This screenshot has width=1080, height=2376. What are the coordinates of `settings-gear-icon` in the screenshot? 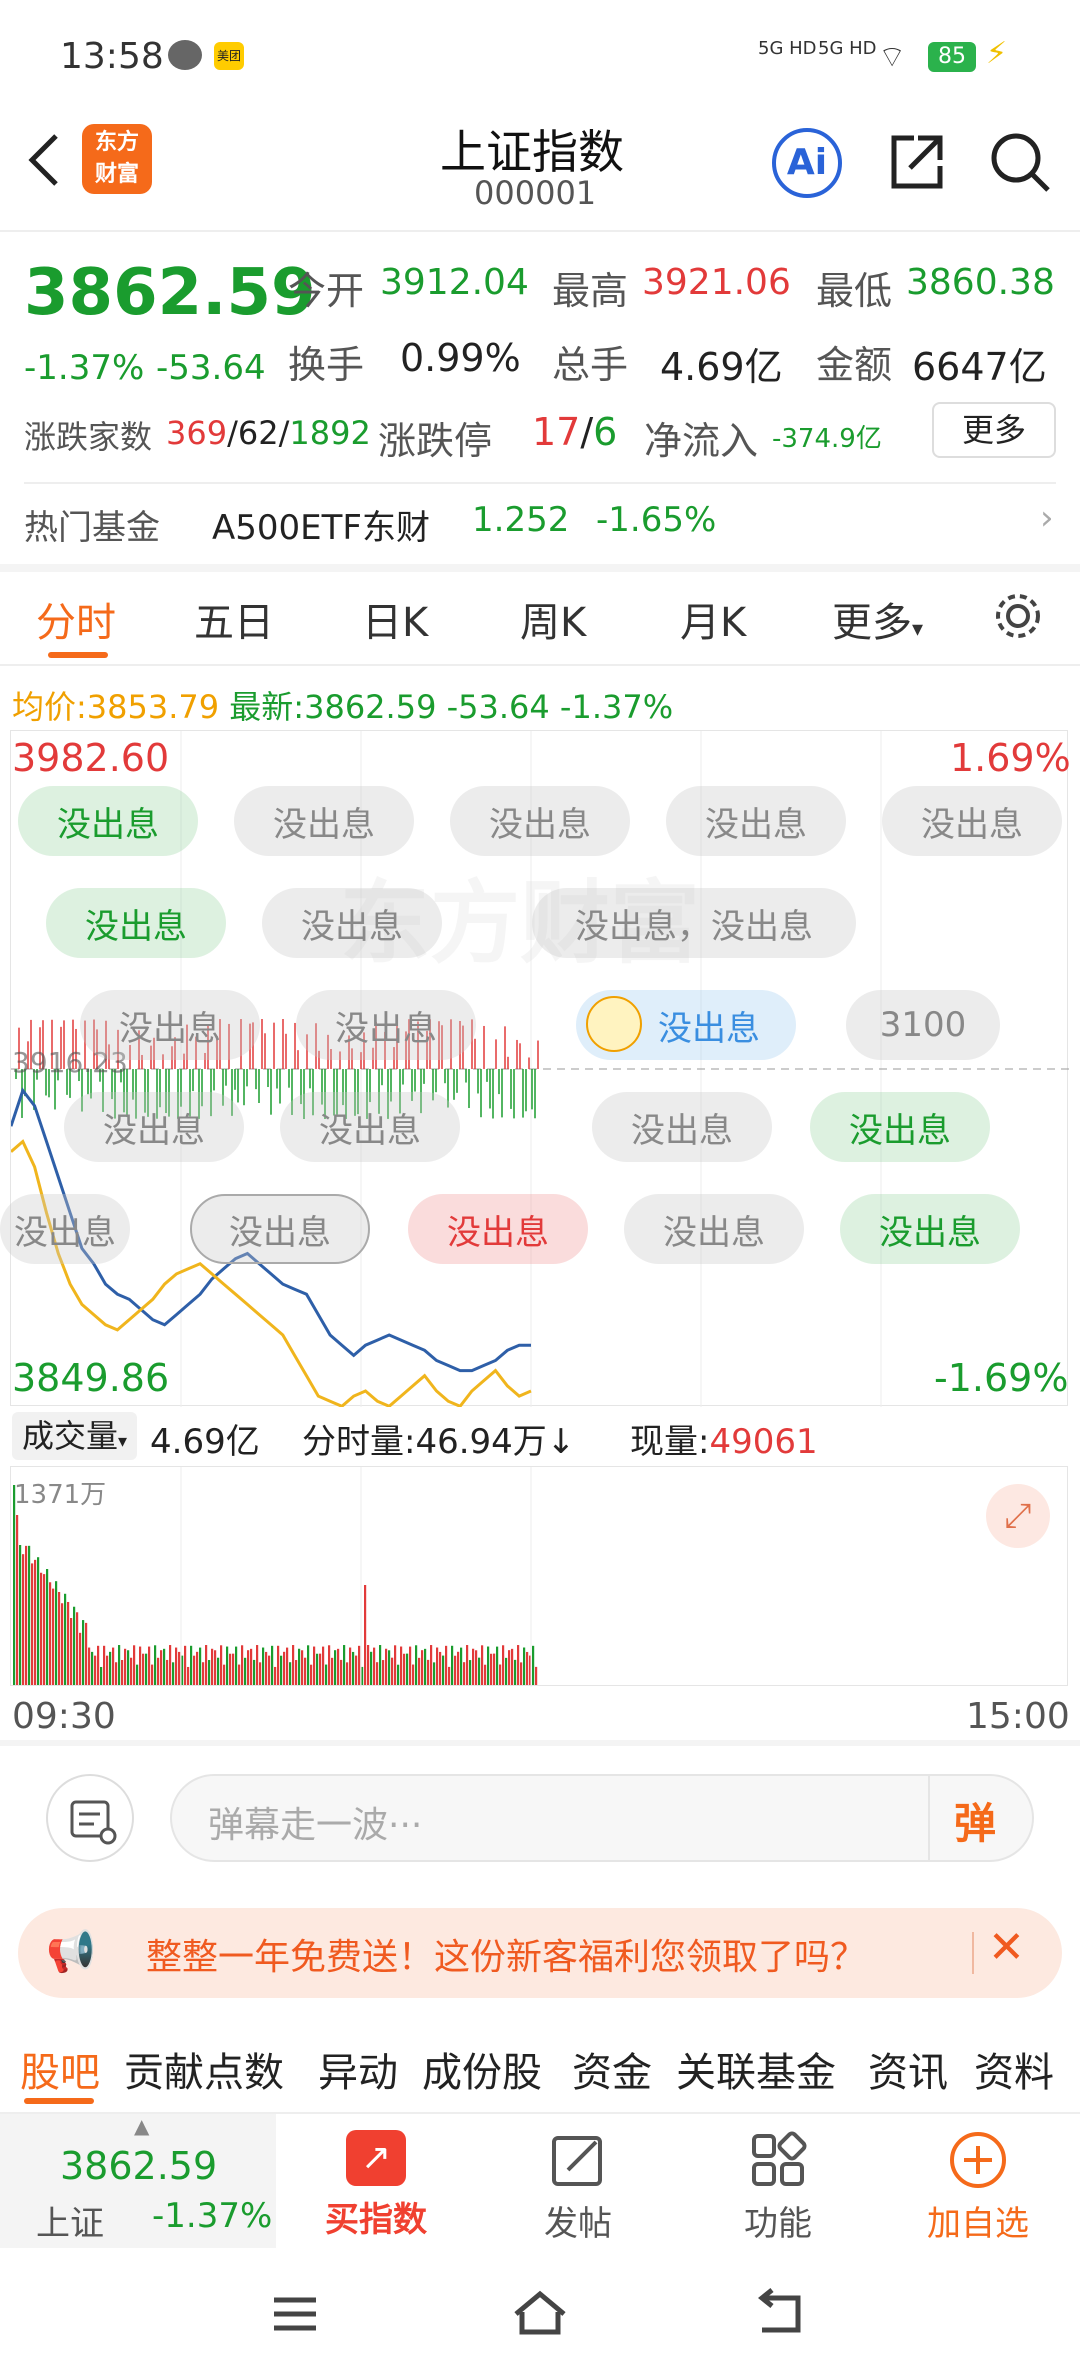 It's located at (1018, 616).